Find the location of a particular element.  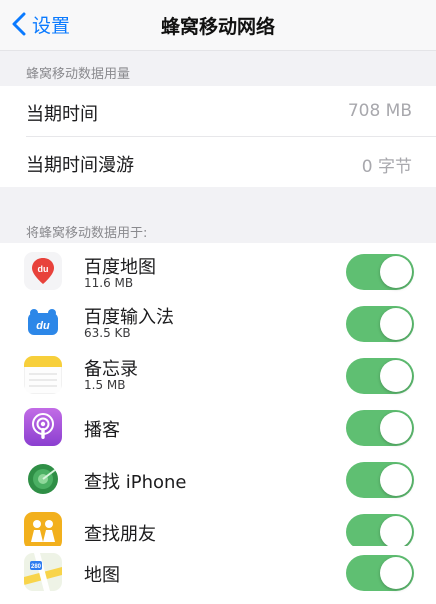

app-size: 1.5 MB is located at coordinates (105, 385).